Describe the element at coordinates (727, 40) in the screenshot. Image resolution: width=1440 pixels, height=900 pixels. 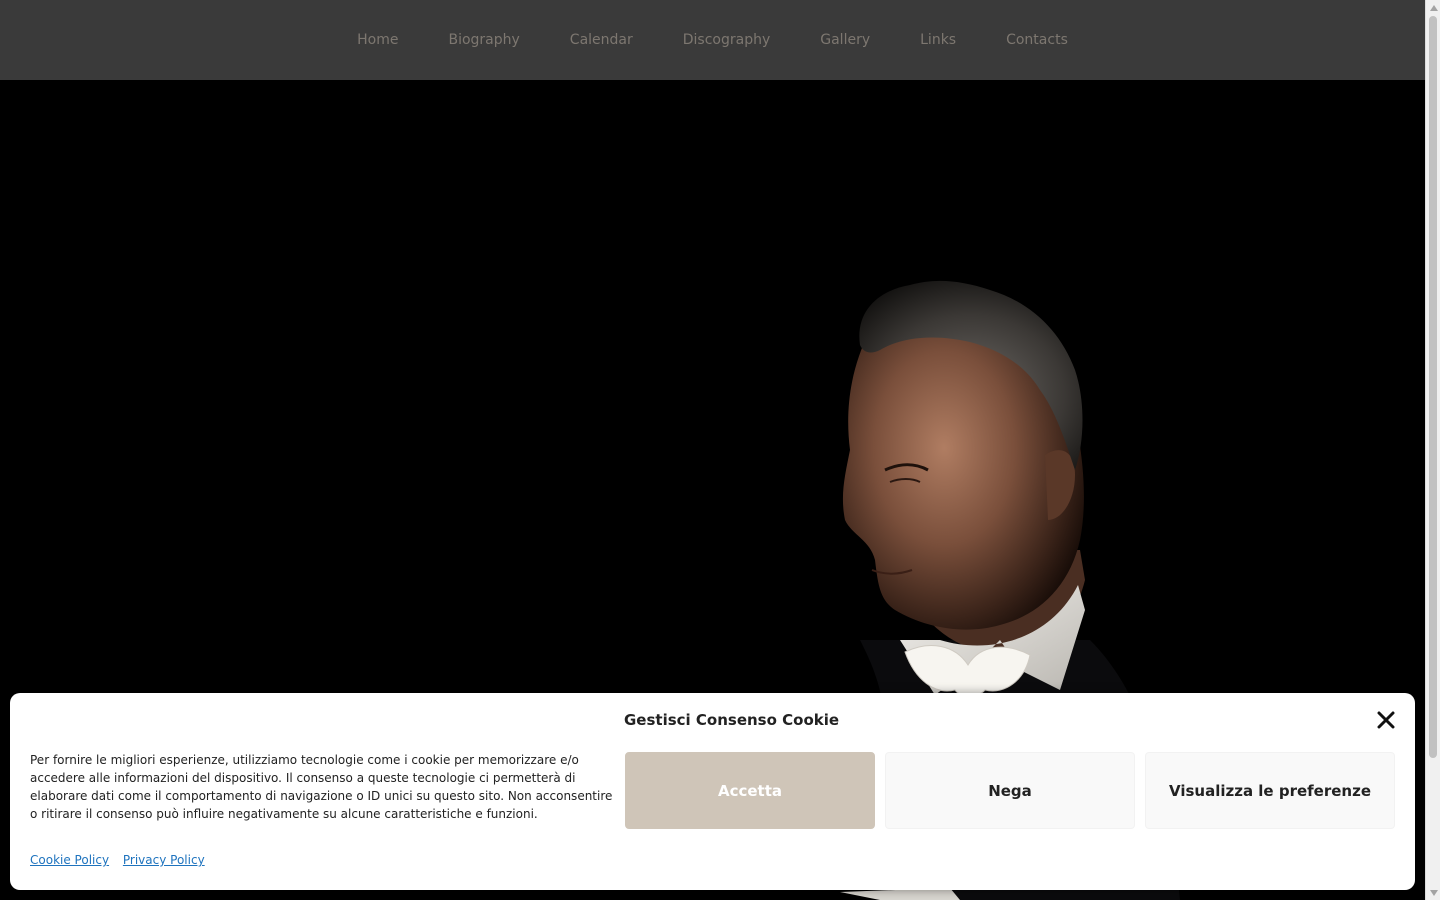
I see `nav-item-discography: Discography` at that location.